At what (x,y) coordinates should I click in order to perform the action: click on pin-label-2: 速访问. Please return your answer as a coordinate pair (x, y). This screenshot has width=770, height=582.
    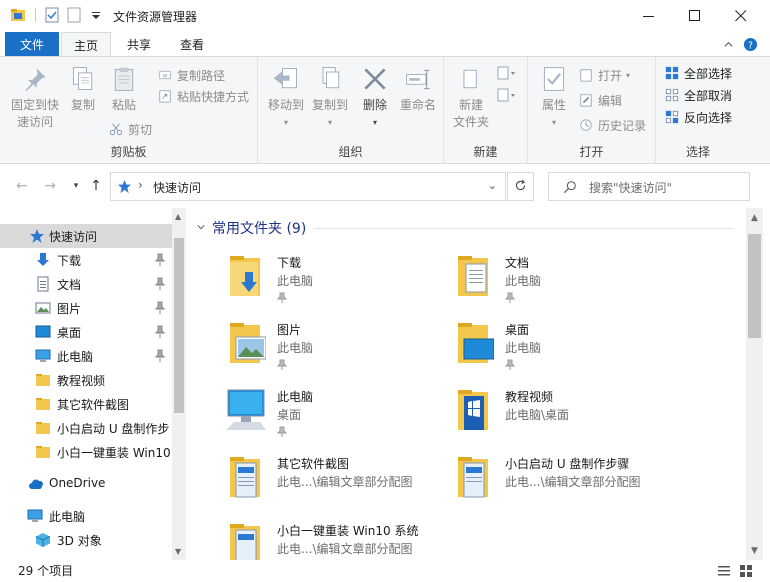
    Looking at the image, I should click on (34, 122).